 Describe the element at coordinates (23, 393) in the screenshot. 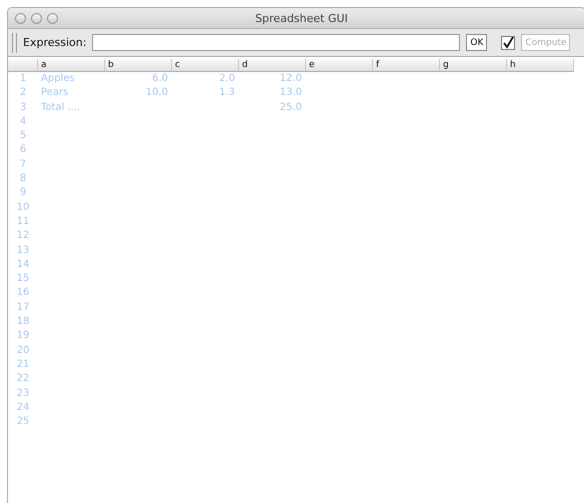

I see `row-number: 23` at that location.